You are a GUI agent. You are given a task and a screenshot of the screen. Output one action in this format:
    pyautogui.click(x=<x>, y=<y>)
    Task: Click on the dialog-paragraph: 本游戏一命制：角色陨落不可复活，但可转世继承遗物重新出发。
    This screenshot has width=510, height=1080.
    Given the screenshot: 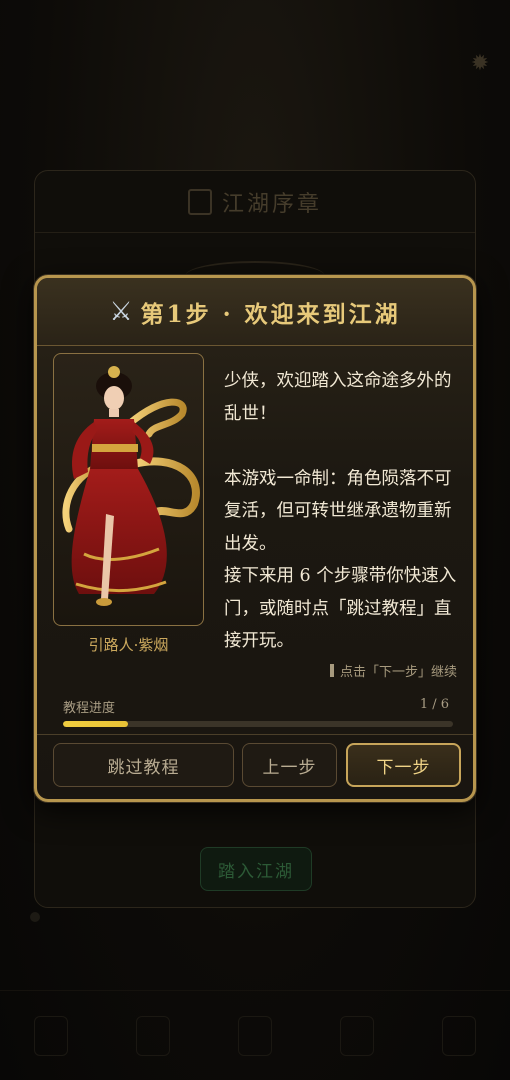 What is the action you would take?
    pyautogui.click(x=338, y=511)
    